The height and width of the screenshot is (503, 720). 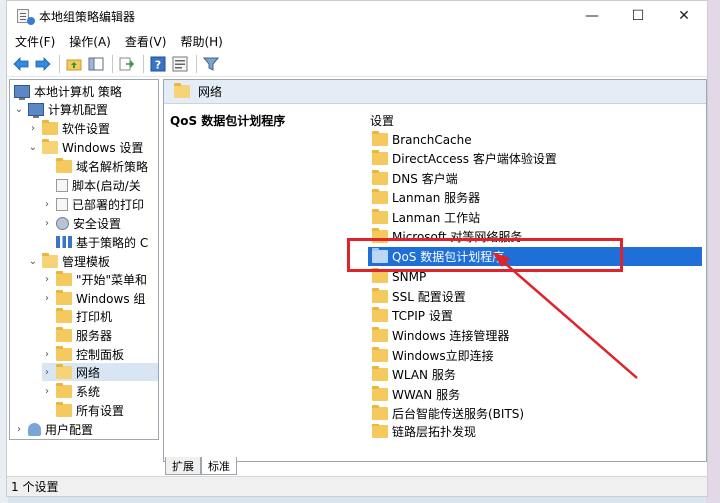 What do you see at coordinates (102, 242) in the screenshot?
I see `tree-item-policy-qos: 基于策略的 C` at bounding box center [102, 242].